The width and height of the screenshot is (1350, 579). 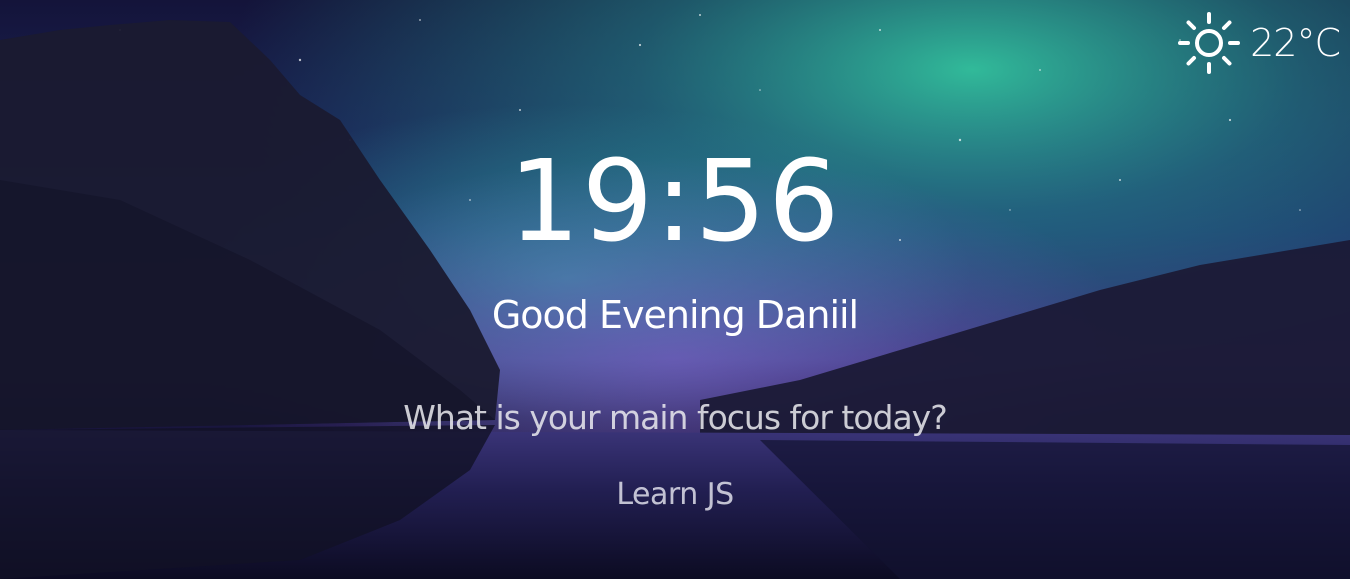 I want to click on weather-widget: 22°C, so click(x=1257, y=43).